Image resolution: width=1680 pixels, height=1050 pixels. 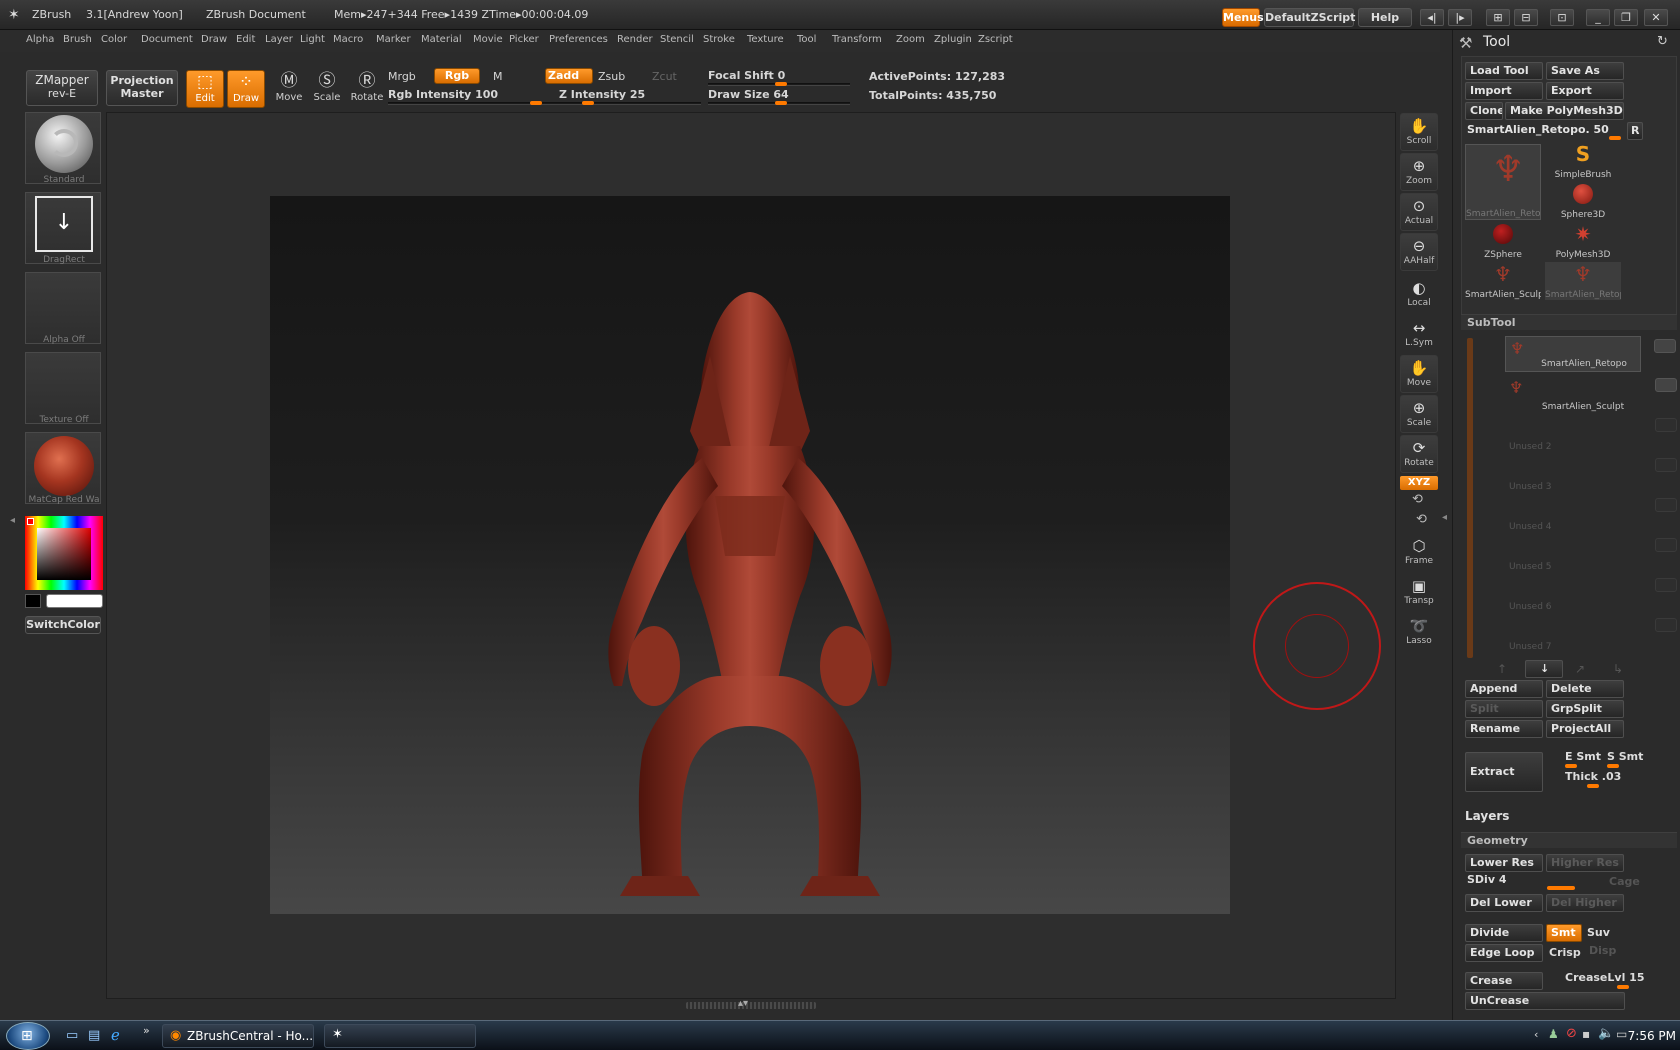 What do you see at coordinates (327, 89) in the screenshot?
I see `scale-mode-button: Ⓢ Scale` at bounding box center [327, 89].